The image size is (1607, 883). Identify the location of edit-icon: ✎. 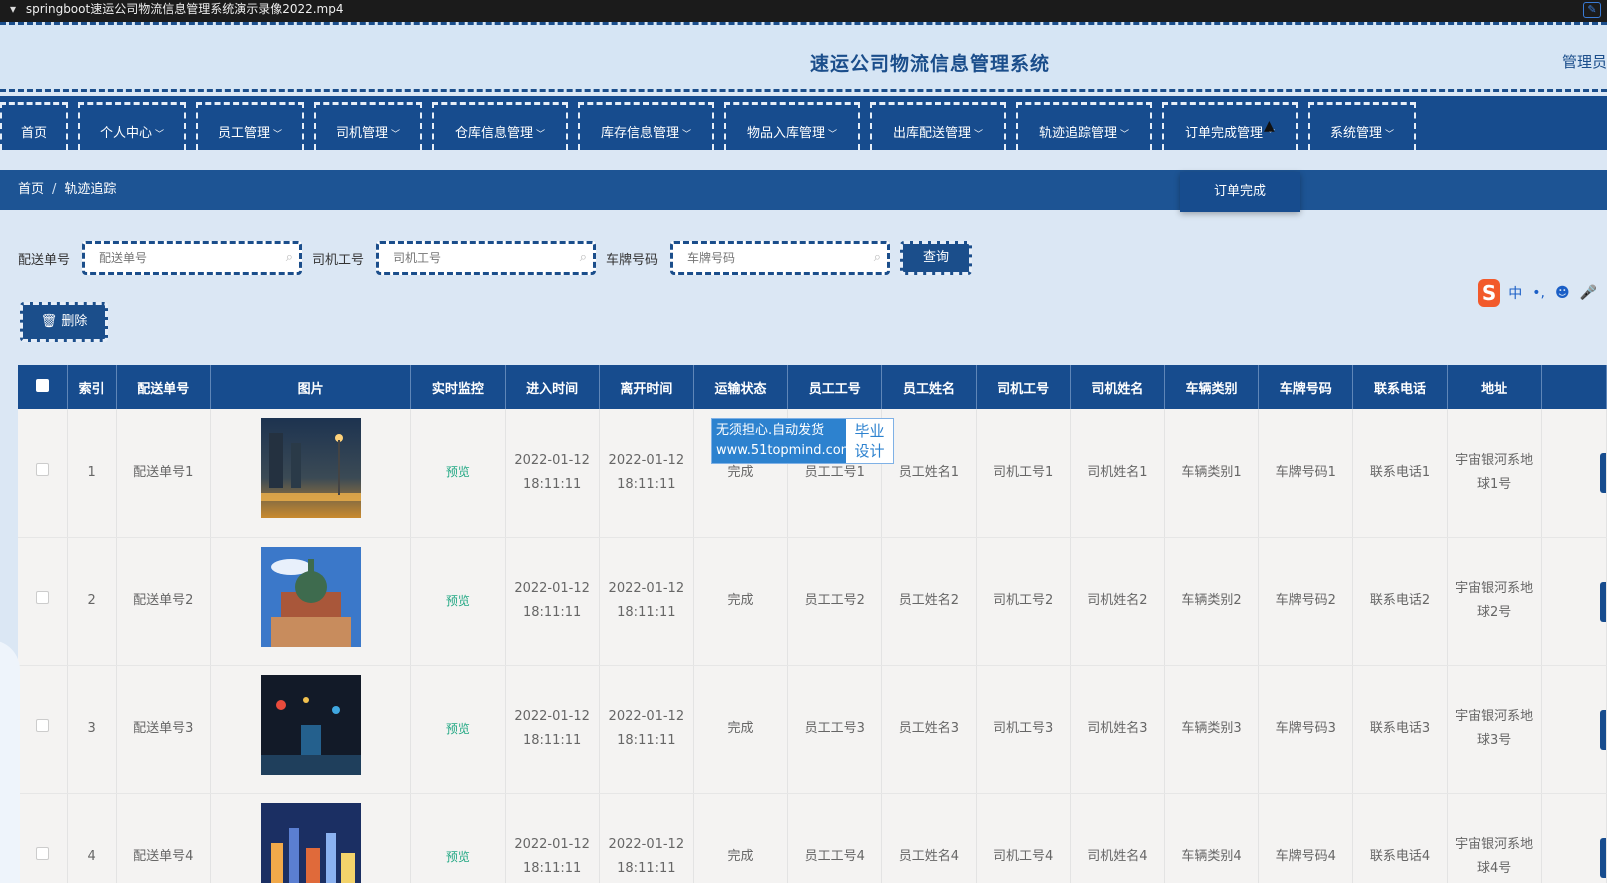
(1592, 10).